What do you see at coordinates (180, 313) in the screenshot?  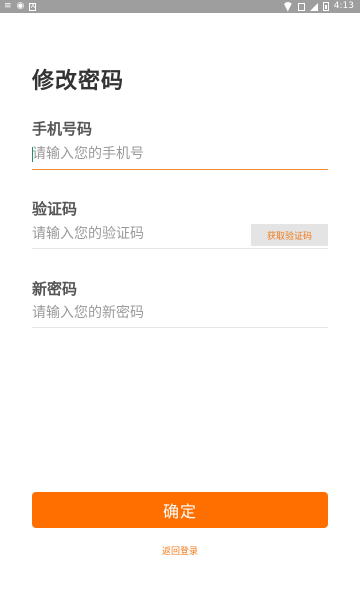 I see `new-password-input` at bounding box center [180, 313].